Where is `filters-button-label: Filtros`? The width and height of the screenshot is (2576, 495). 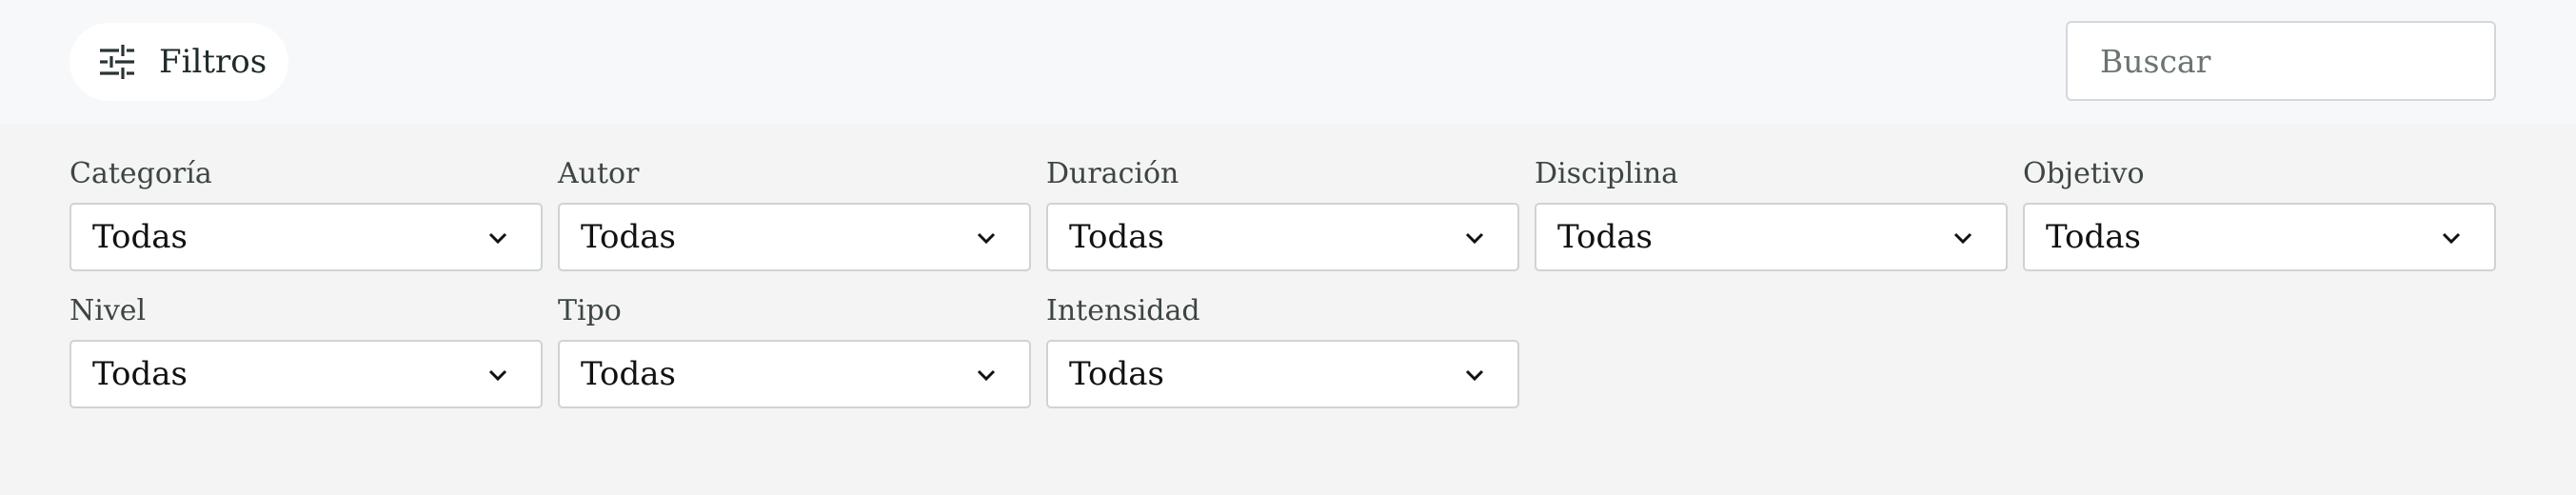 filters-button-label: Filtros is located at coordinates (213, 62).